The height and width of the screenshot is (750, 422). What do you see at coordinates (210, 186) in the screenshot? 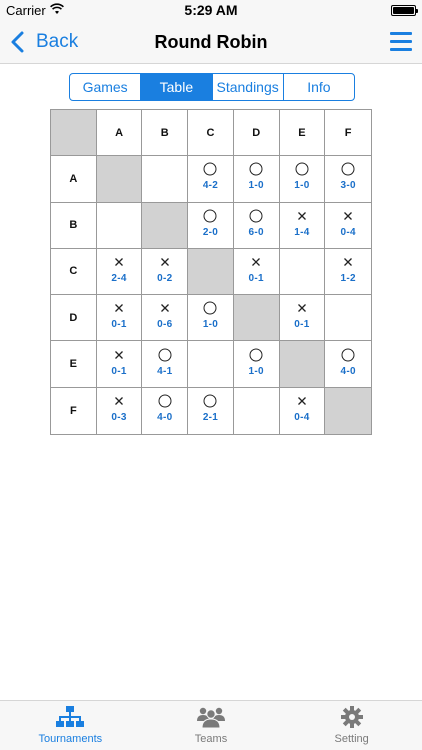
I see `match-score: 4-2` at bounding box center [210, 186].